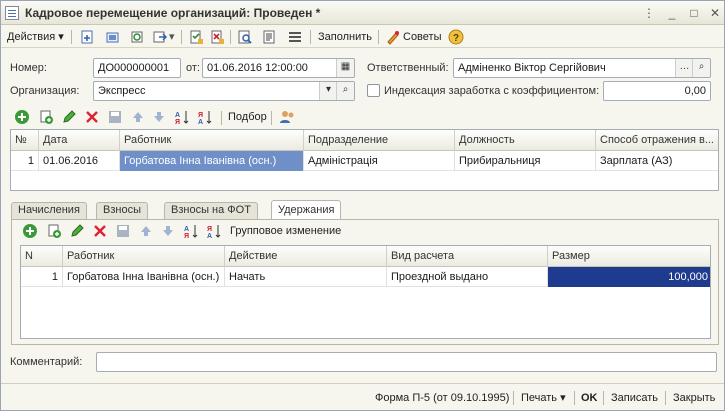  What do you see at coordinates (408, 68) in the screenshot?
I see `responsible-label: Ответственный:` at bounding box center [408, 68].